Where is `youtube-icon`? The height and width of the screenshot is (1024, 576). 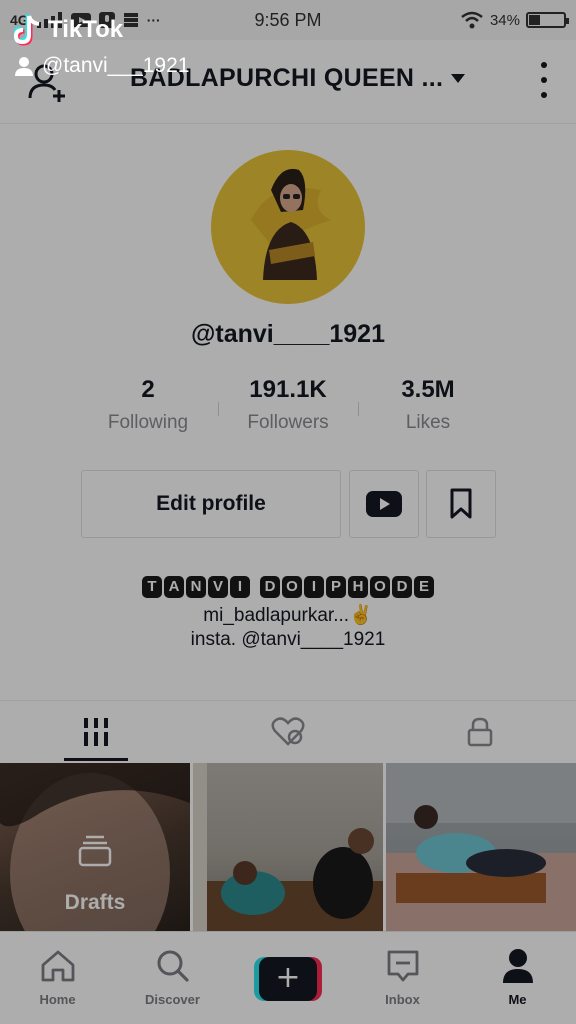 youtube-icon is located at coordinates (384, 504).